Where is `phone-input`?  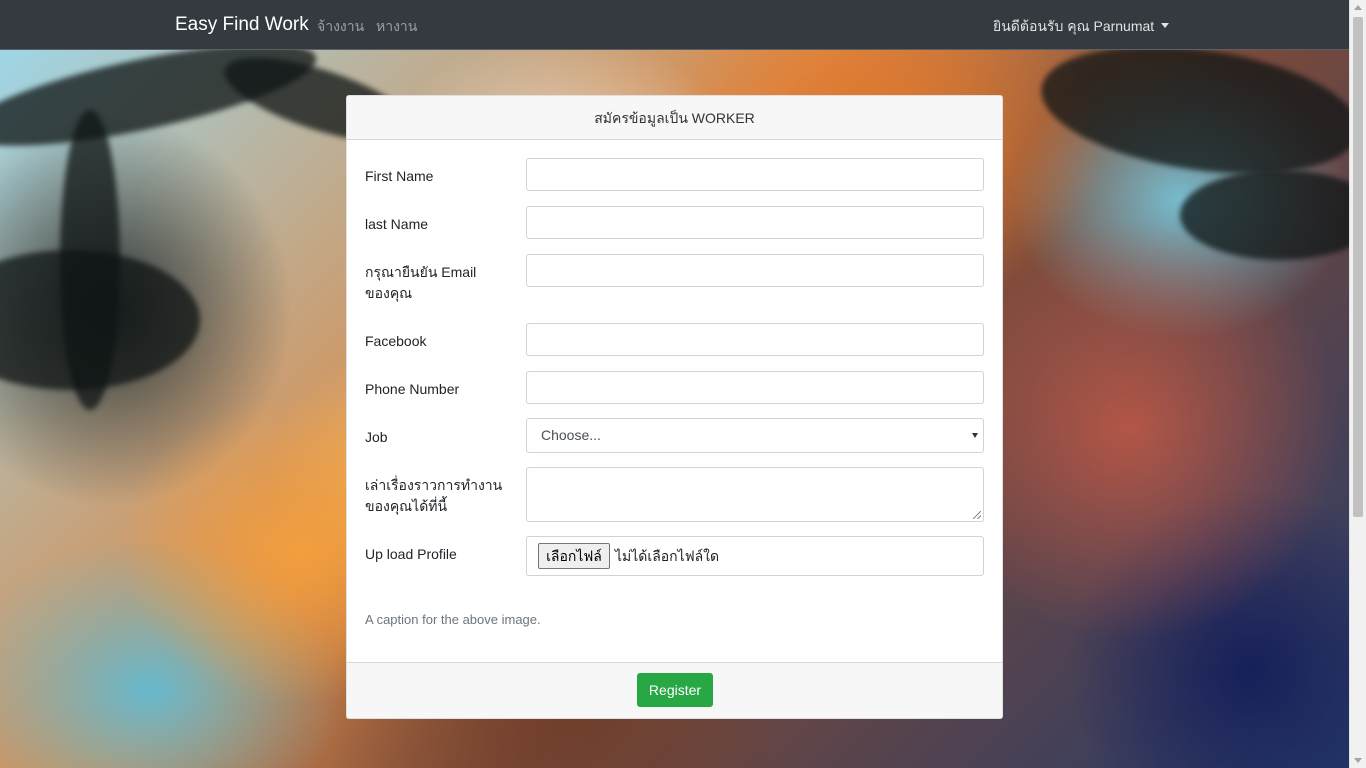 phone-input is located at coordinates (755, 387).